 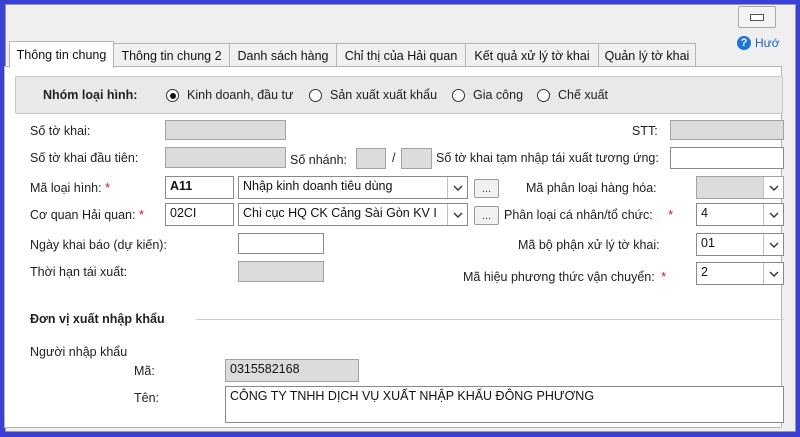 What do you see at coordinates (315, 95) in the screenshot?
I see `radio-san-xuat-xuat-khau` at bounding box center [315, 95].